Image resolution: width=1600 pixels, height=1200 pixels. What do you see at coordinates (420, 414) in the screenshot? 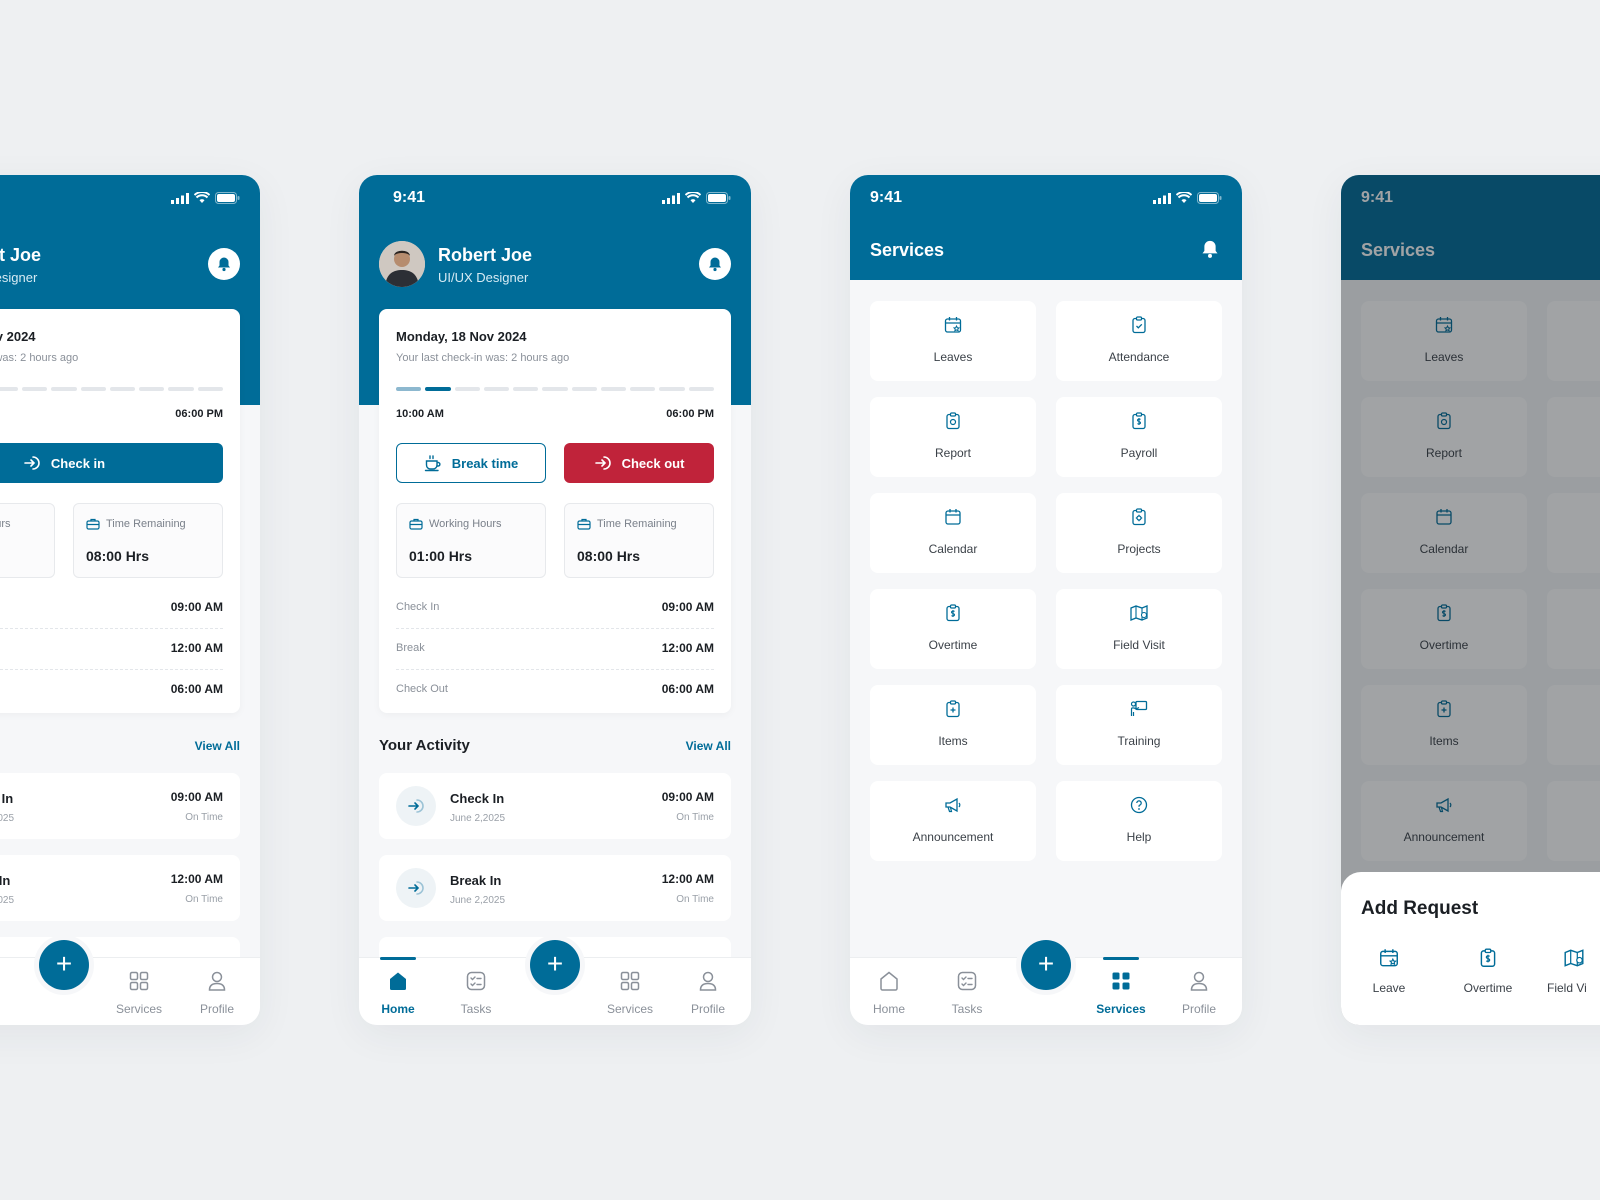
I see `shift-start: 10:00 AM` at bounding box center [420, 414].